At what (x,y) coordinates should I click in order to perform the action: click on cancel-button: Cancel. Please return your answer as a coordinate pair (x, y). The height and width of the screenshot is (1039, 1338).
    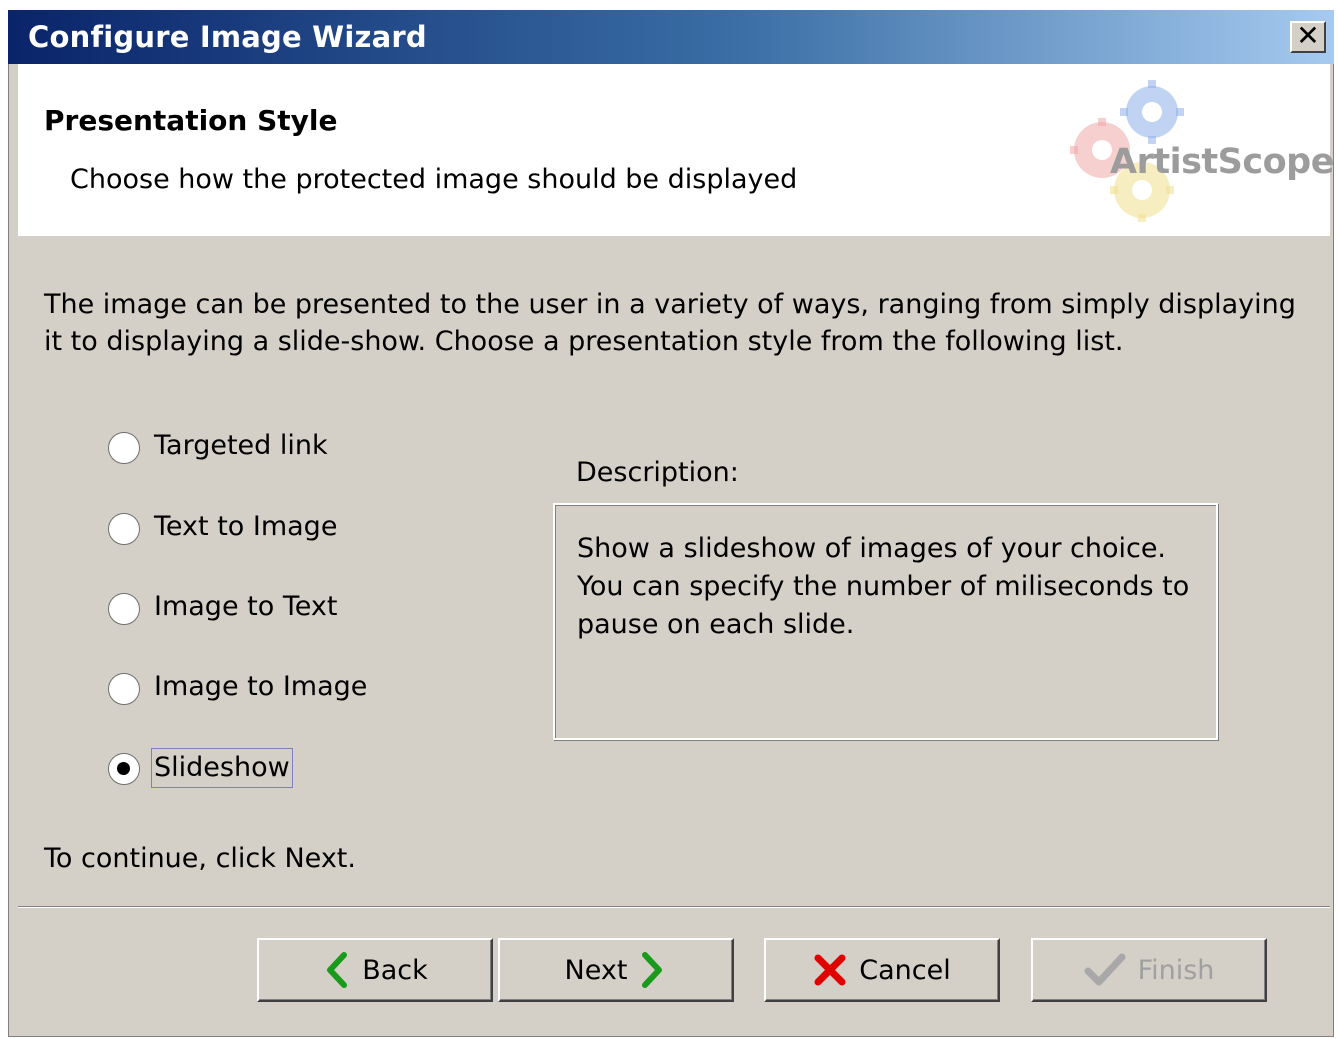
    Looking at the image, I should click on (882, 970).